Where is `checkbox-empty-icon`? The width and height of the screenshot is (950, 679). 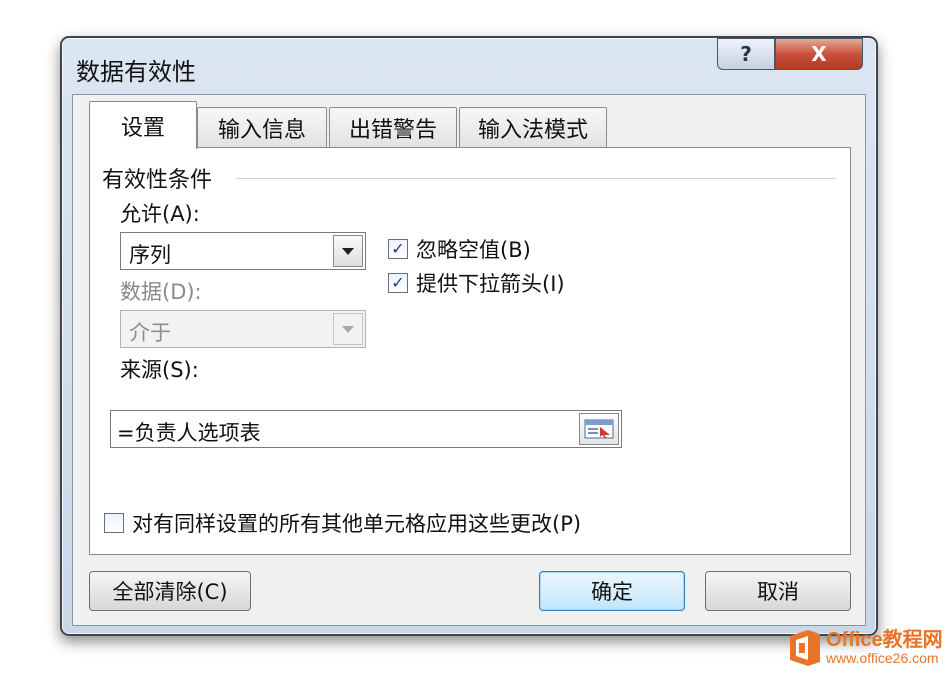
checkbox-empty-icon is located at coordinates (114, 523).